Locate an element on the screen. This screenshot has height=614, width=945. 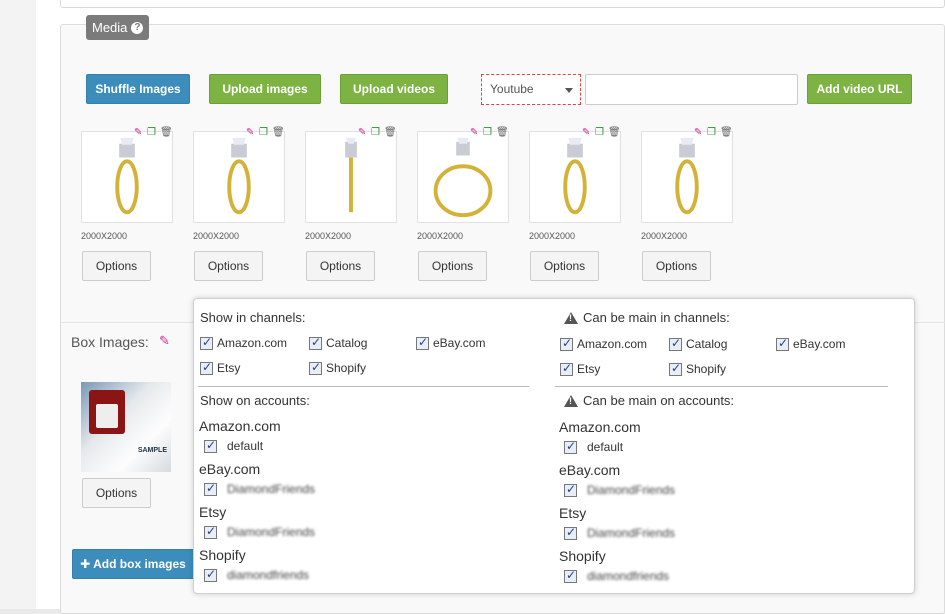
add-box-images-button: ✚ Add box images is located at coordinates (133, 564).